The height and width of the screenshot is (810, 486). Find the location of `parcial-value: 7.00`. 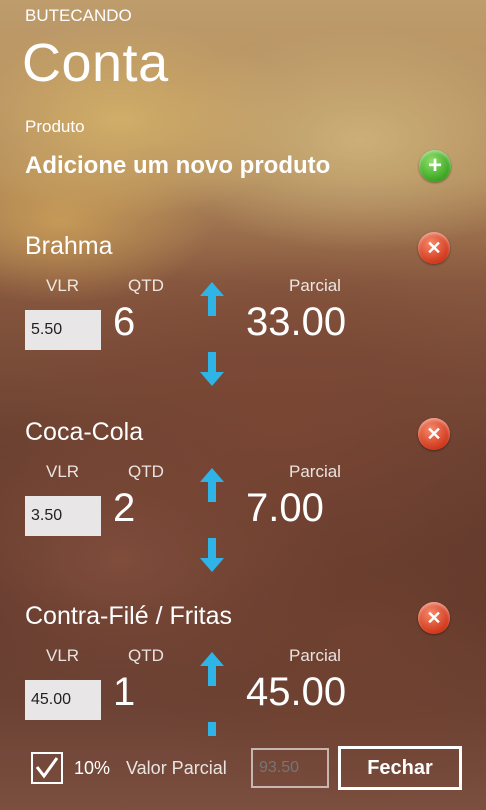

parcial-value: 7.00 is located at coordinates (285, 508).